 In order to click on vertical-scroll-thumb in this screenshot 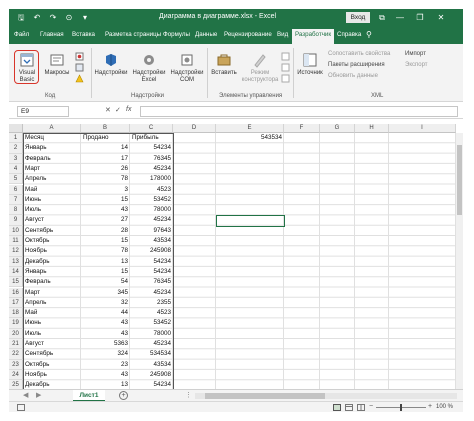, I will do `click(459, 180)`.